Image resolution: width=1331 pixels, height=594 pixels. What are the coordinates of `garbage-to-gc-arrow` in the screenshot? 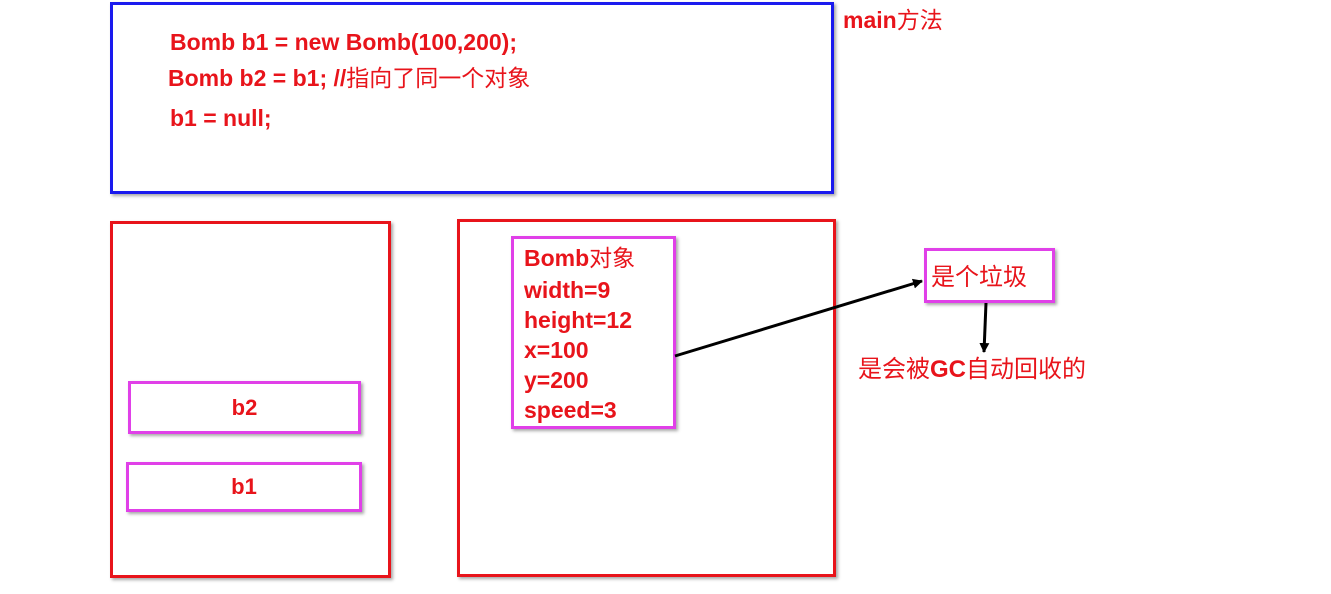 It's located at (984, 327).